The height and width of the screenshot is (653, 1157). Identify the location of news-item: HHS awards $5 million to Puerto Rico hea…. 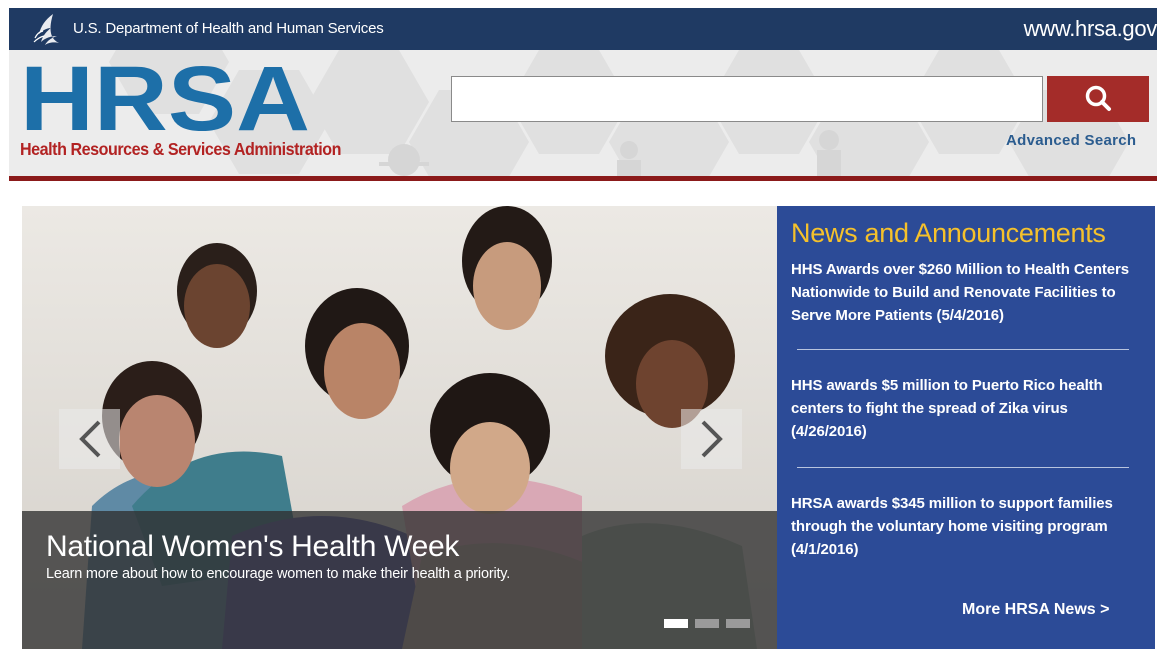
(961, 408).